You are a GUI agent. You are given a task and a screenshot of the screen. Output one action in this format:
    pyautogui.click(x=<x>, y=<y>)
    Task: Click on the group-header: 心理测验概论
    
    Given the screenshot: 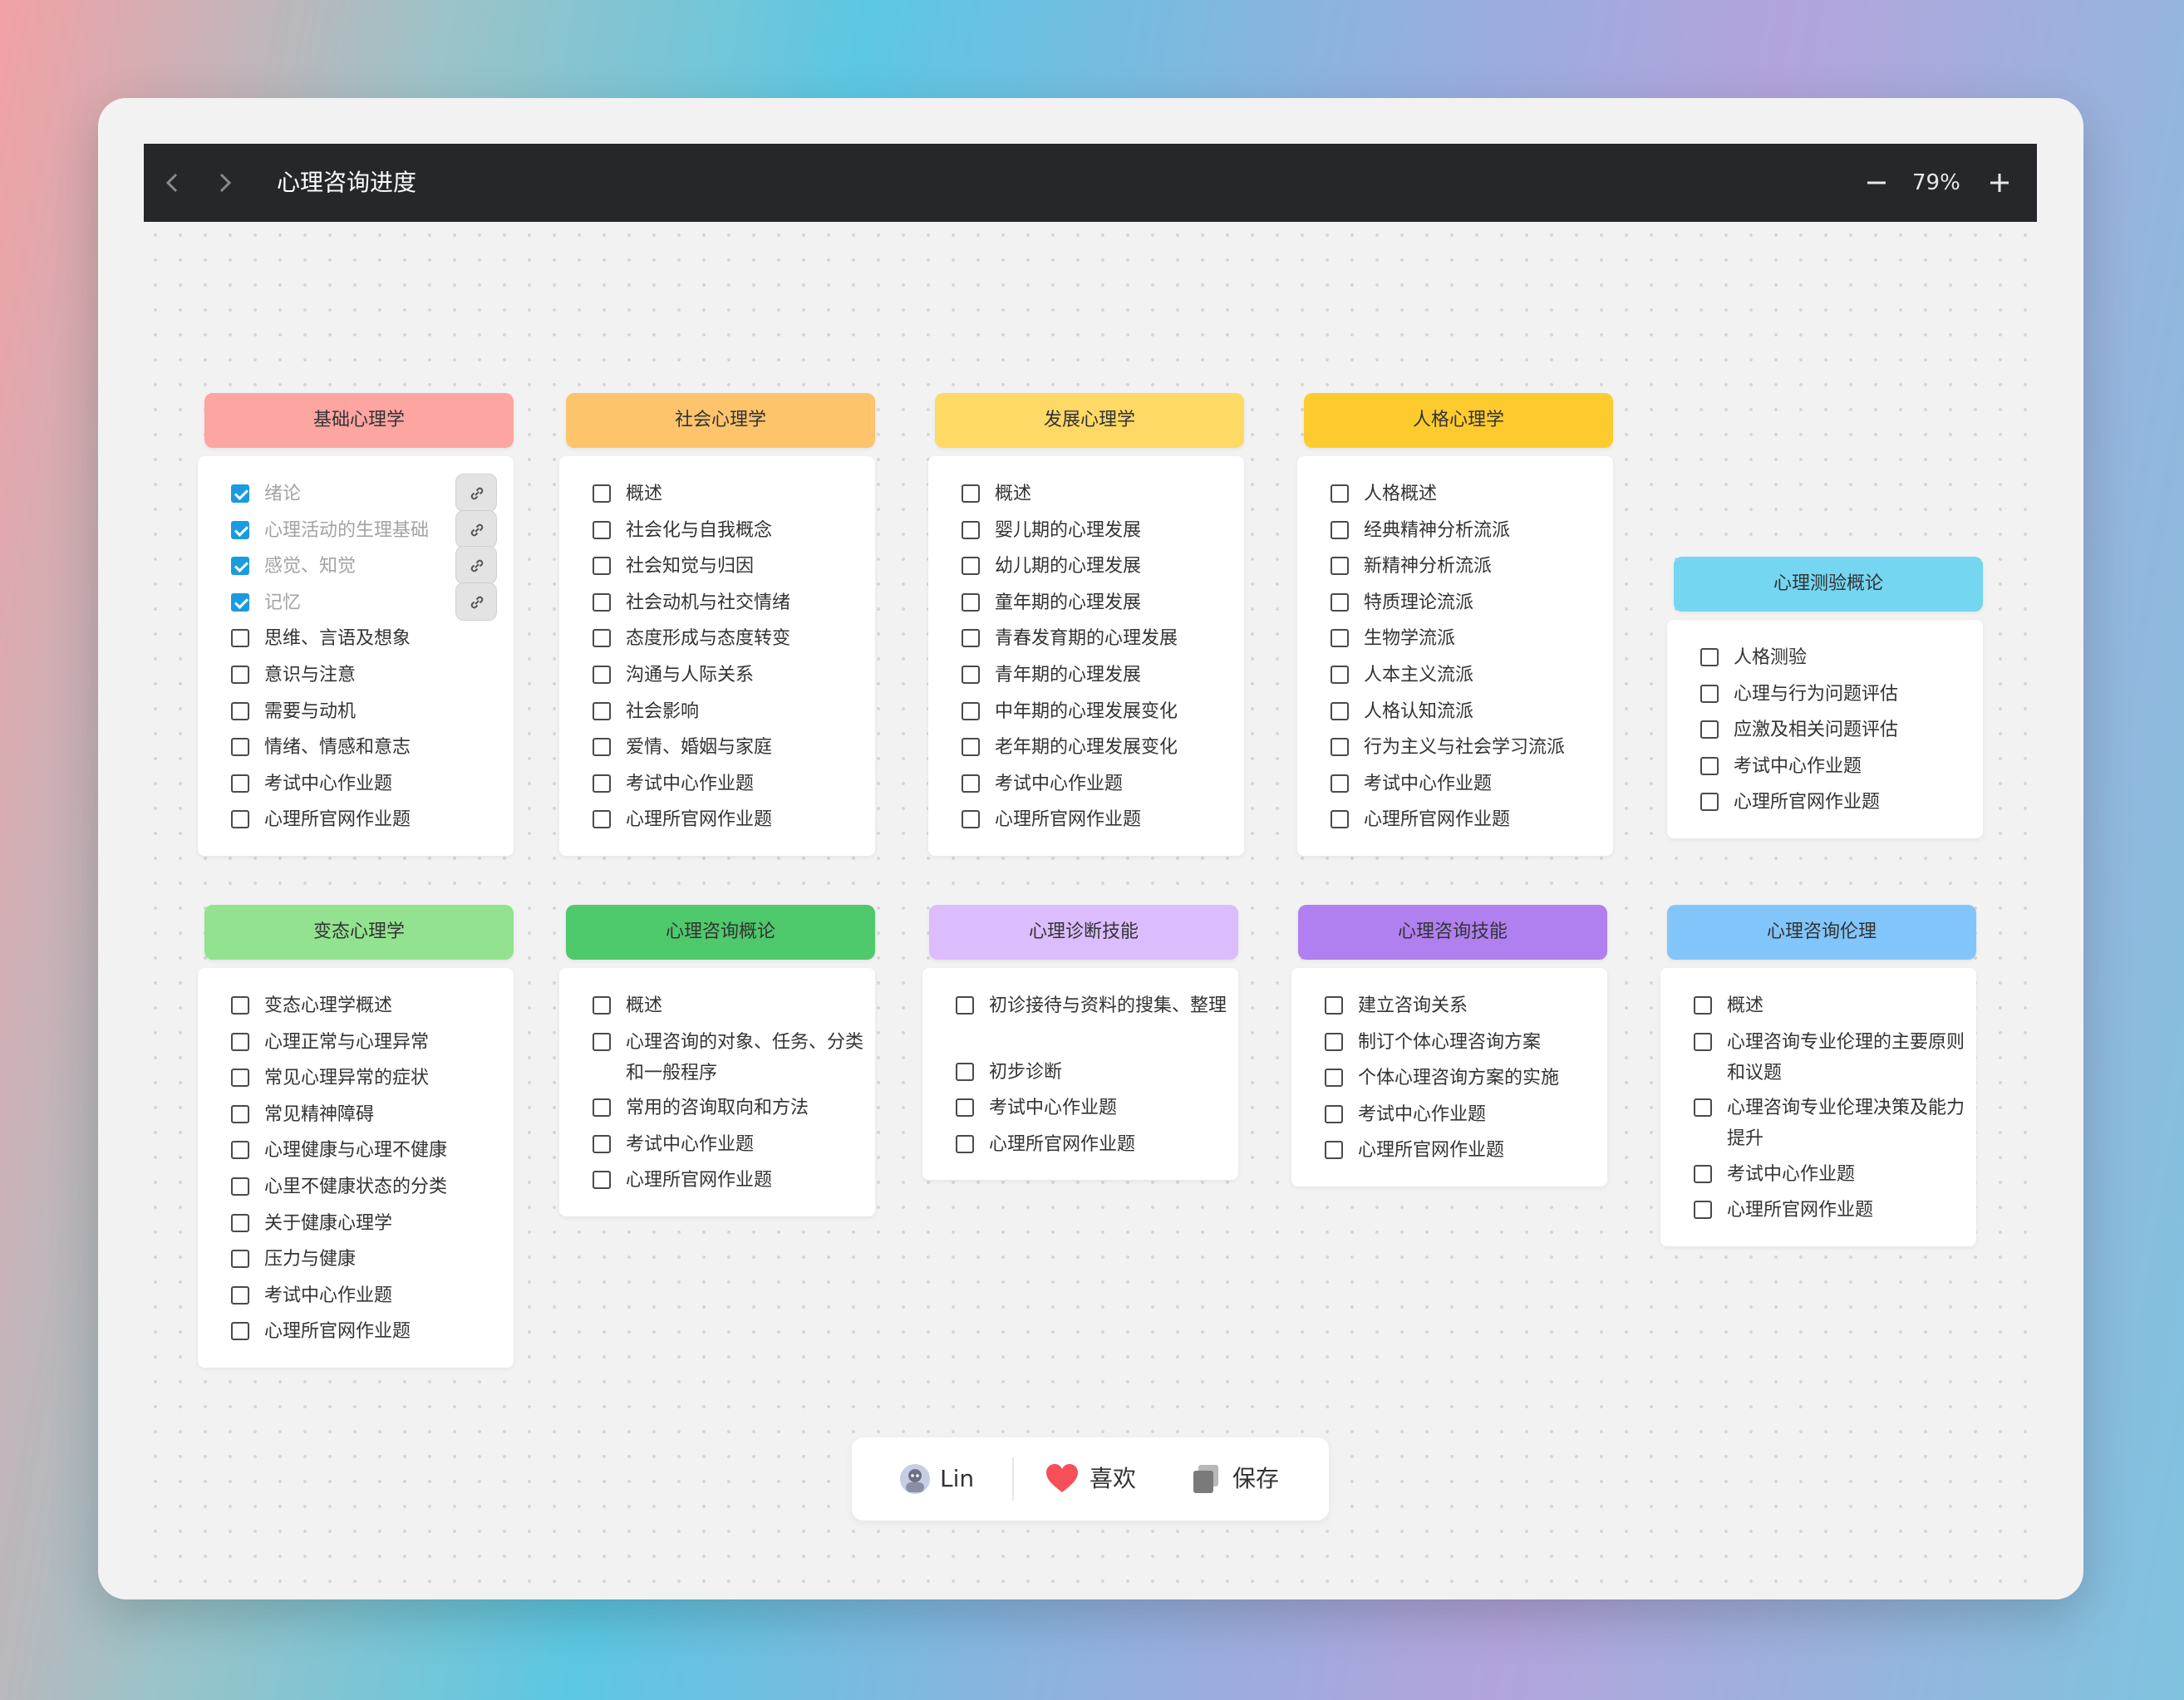 What is the action you would take?
    pyautogui.click(x=1828, y=584)
    